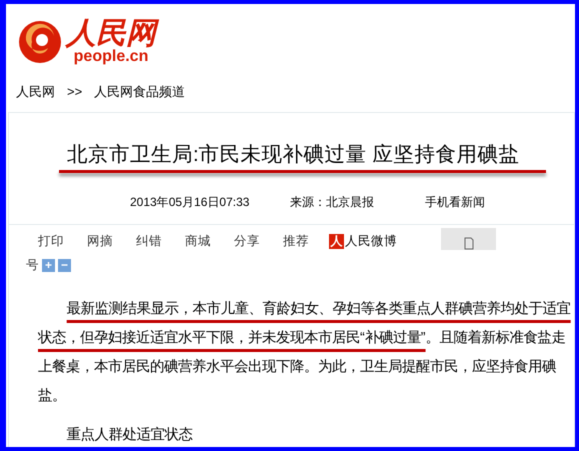 The height and width of the screenshot is (451, 579). Describe the element at coordinates (332, 202) in the screenshot. I see `source-label: 来源：北京晨报` at that location.